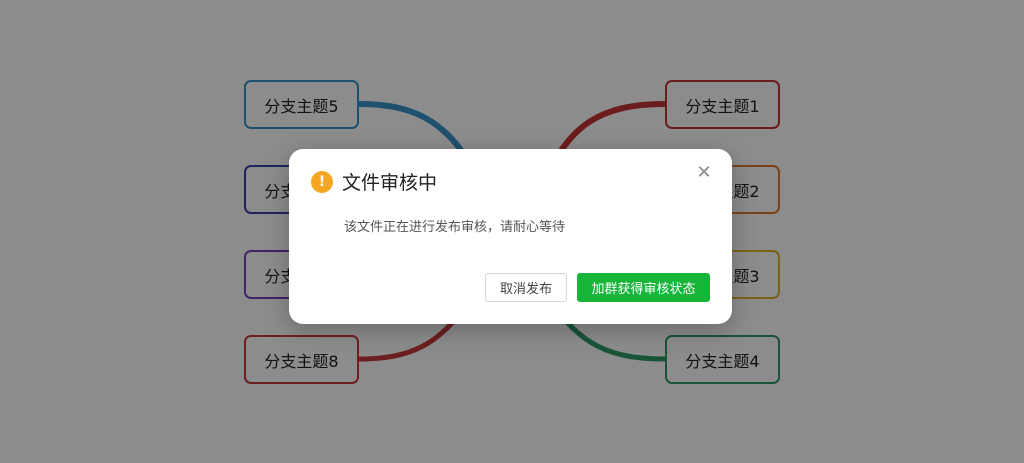 The height and width of the screenshot is (463, 1024). What do you see at coordinates (704, 173) in the screenshot?
I see `close-icon: ✕` at bounding box center [704, 173].